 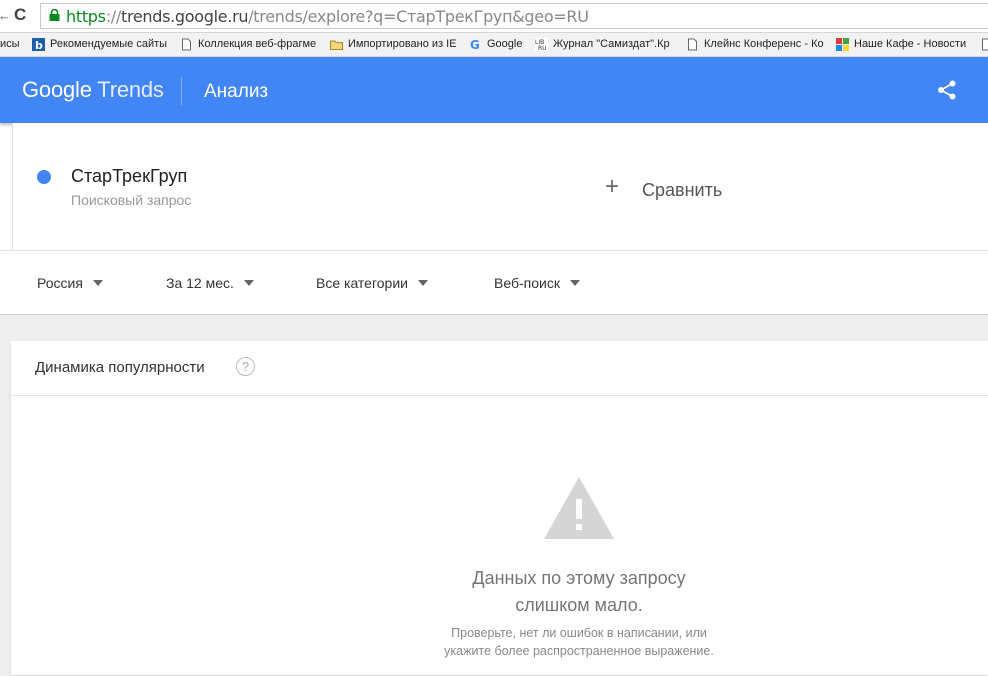 I want to click on term-type: Поисковый запрос, so click(x=131, y=200).